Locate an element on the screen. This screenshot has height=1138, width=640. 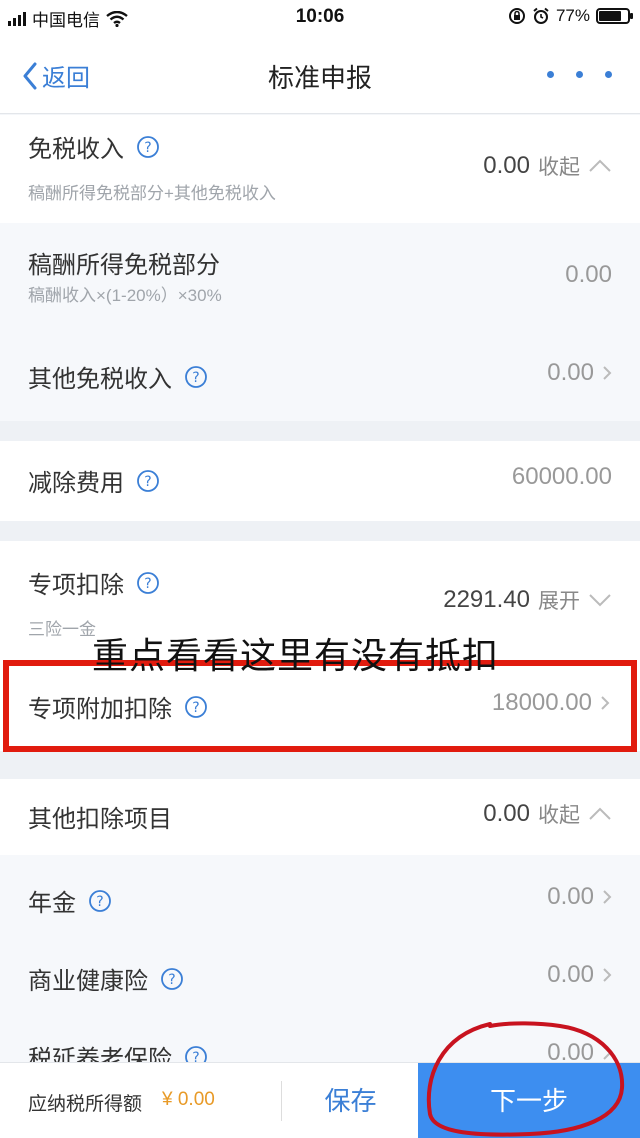
navigation-bar: 返回 标准申报 is located at coordinates (320, 75).